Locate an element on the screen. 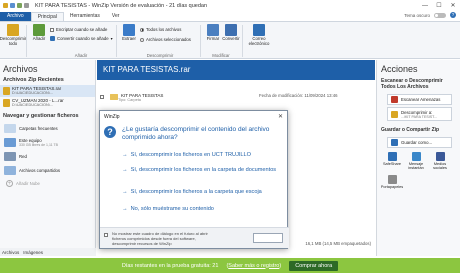 Image resolution: width=460 pixels, height=273 pixels. encrypt-checkbox is located at coordinates (52, 29).